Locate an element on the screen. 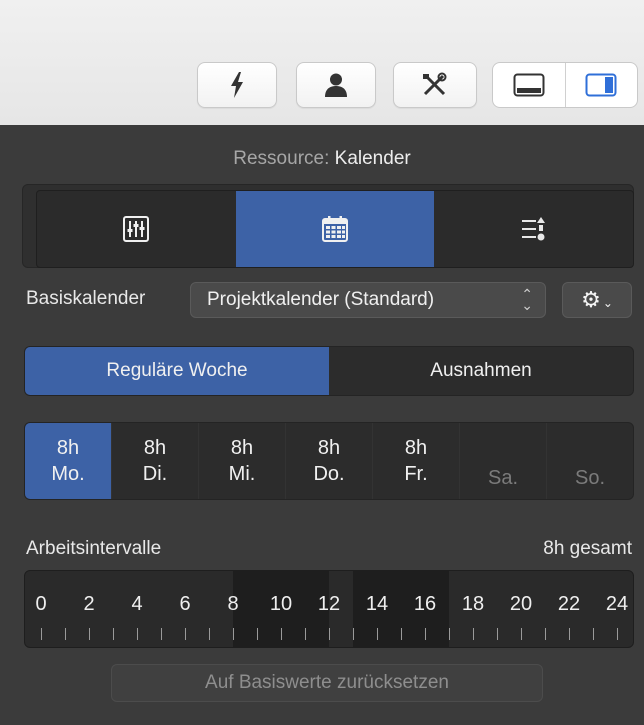 Image resolution: width=644 pixels, height=725 pixels. day-name: Di. is located at coordinates (155, 474).